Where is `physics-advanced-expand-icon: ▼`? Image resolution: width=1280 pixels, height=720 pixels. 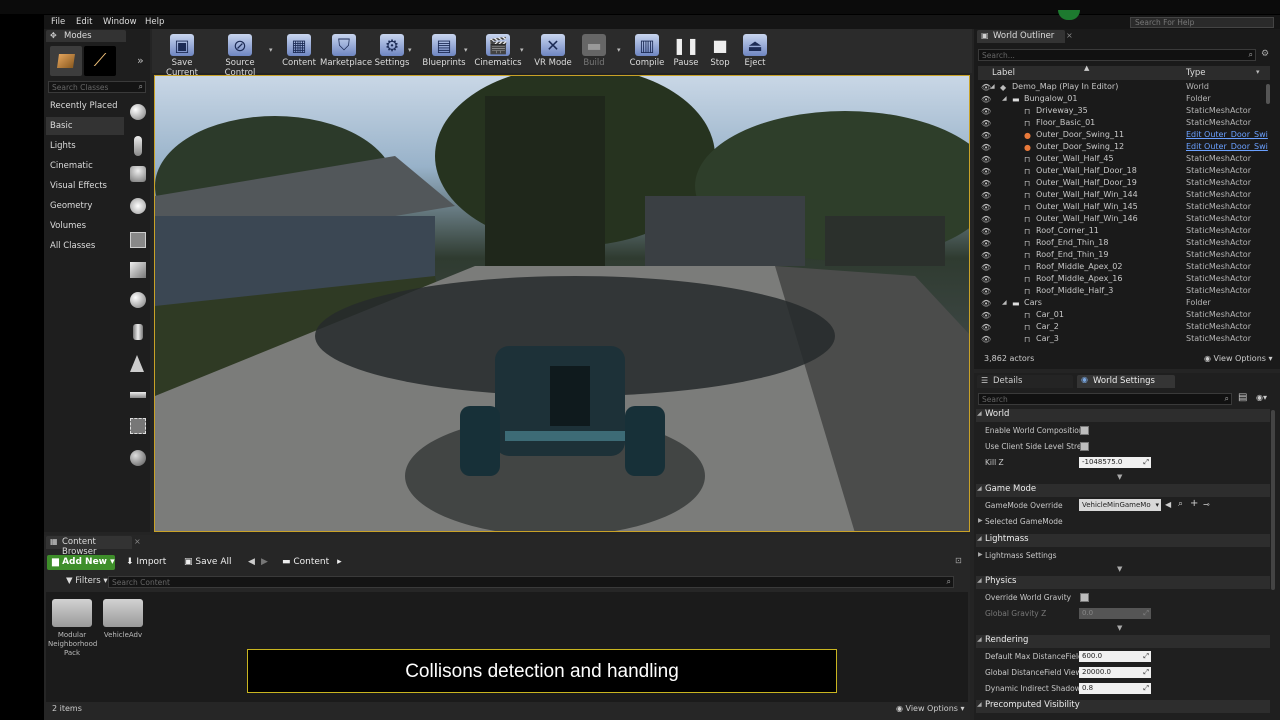
physics-advanced-expand-icon: ▼ is located at coordinates (1119, 628).